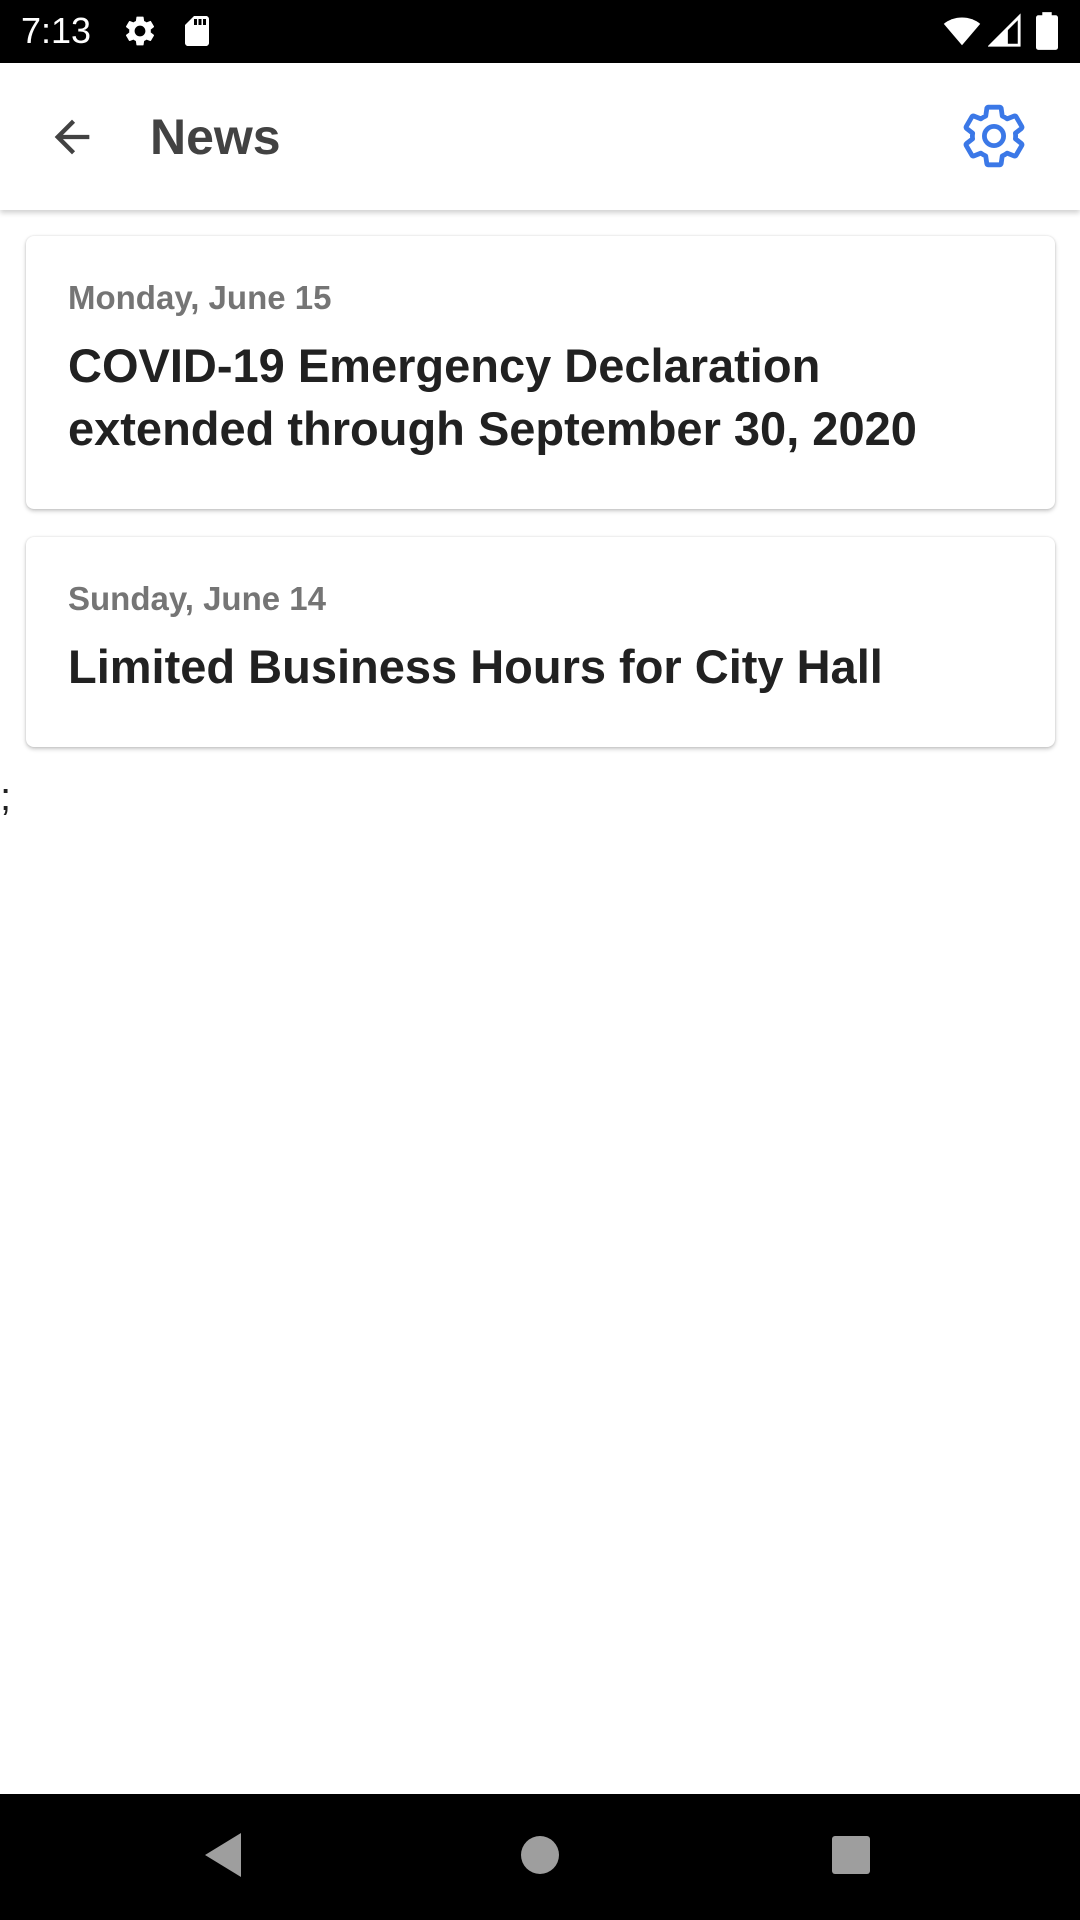  What do you see at coordinates (962, 31) in the screenshot?
I see `wifi-icon` at bounding box center [962, 31].